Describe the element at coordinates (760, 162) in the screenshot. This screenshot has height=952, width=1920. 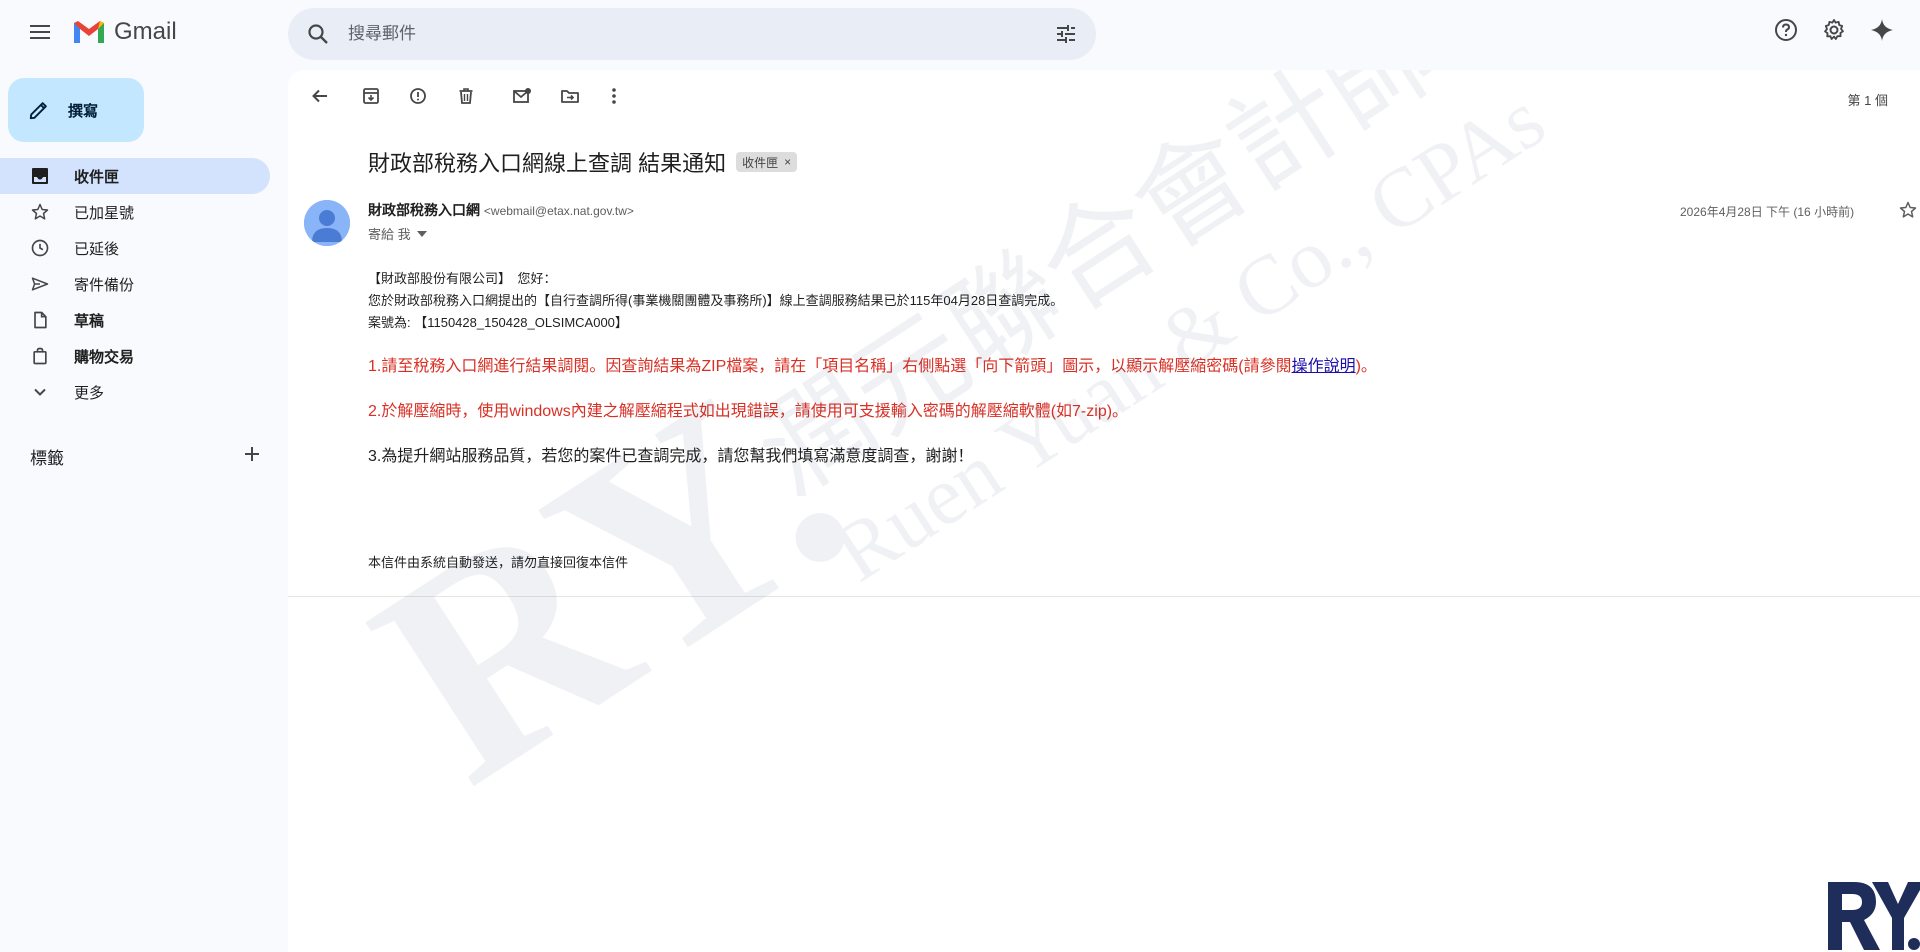
I see `inbox-chip-label: 收件匣` at that location.